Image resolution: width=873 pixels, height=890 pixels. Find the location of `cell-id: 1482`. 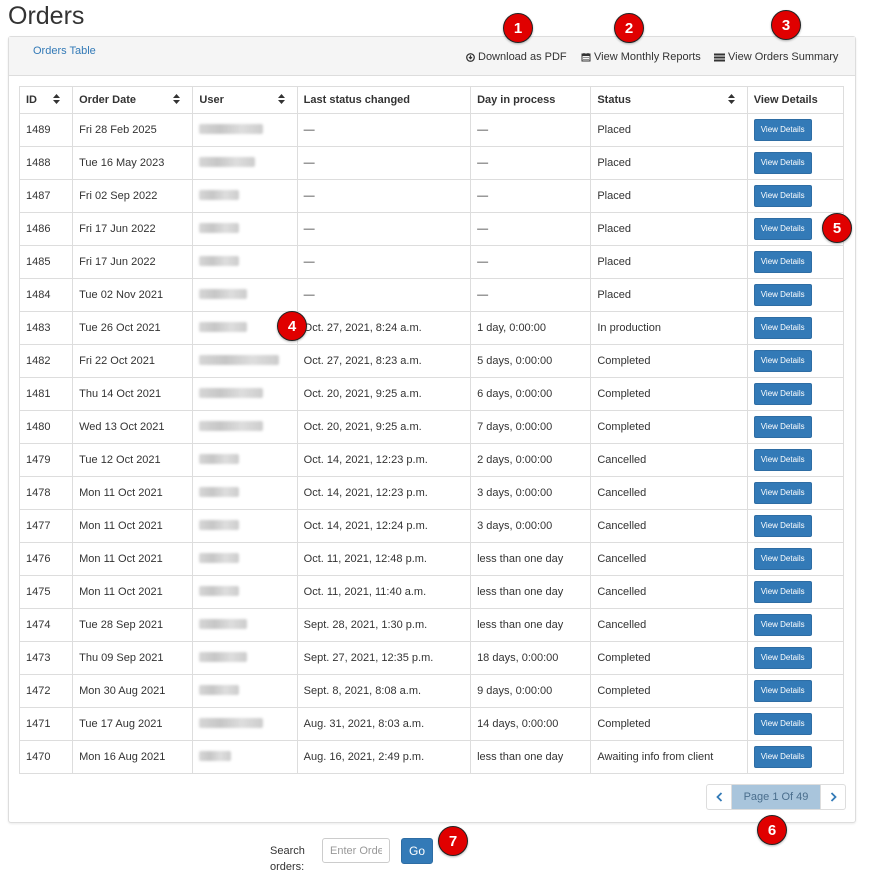

cell-id: 1482 is located at coordinates (46, 361).